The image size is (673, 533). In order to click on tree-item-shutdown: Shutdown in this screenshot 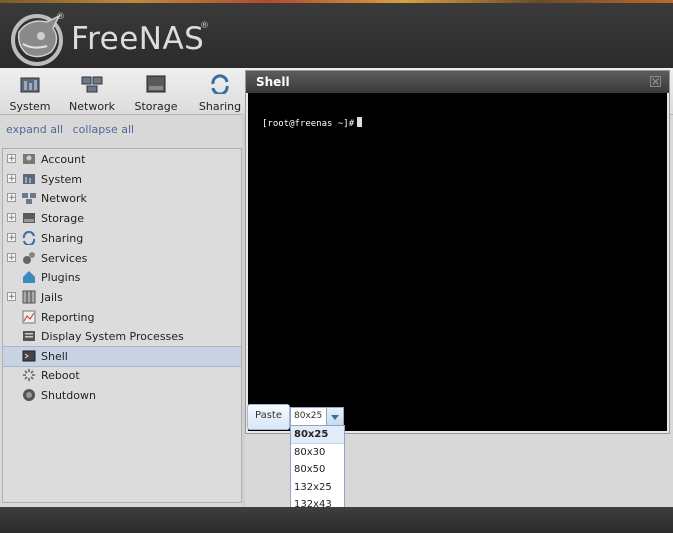, I will do `click(122, 395)`.